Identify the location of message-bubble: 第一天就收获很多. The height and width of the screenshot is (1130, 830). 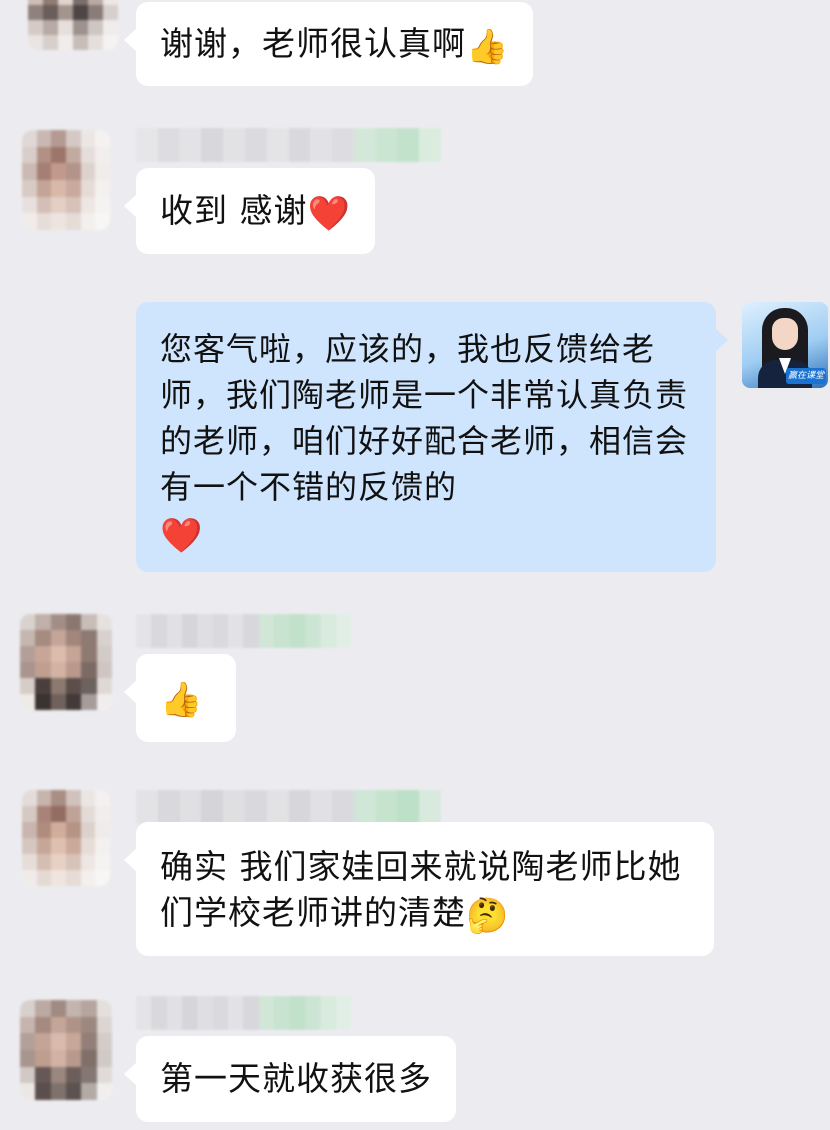
(290, 1079).